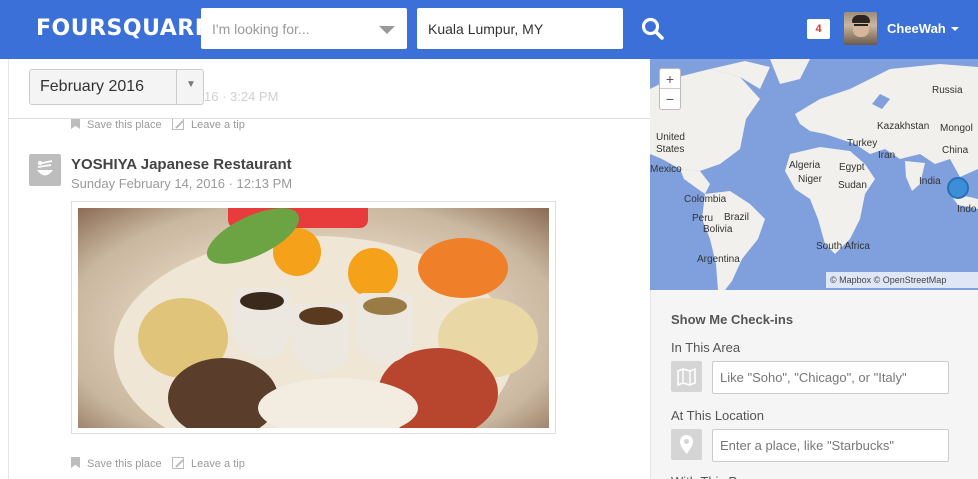  What do you see at coordinates (706, 347) in the screenshot?
I see `area-filter-label: In This Area` at bounding box center [706, 347].